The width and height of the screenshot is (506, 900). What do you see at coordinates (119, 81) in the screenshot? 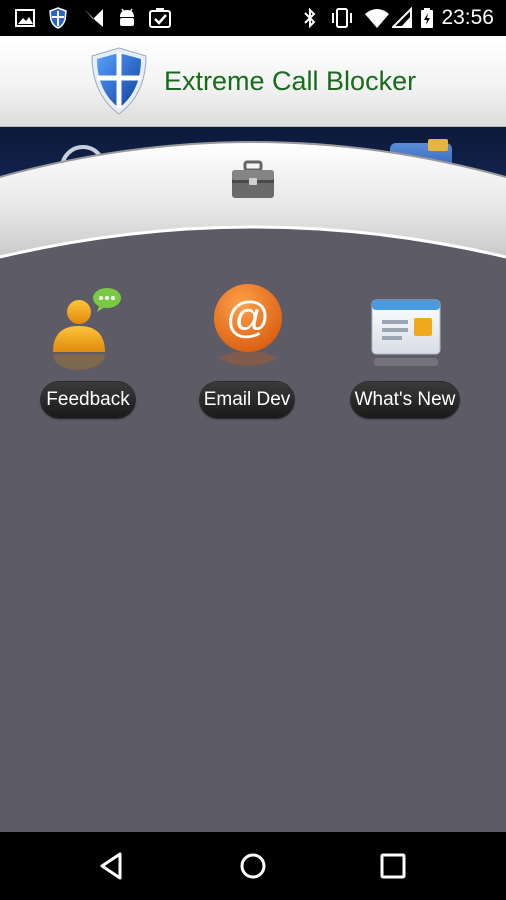
I see `shield-logo-icon` at bounding box center [119, 81].